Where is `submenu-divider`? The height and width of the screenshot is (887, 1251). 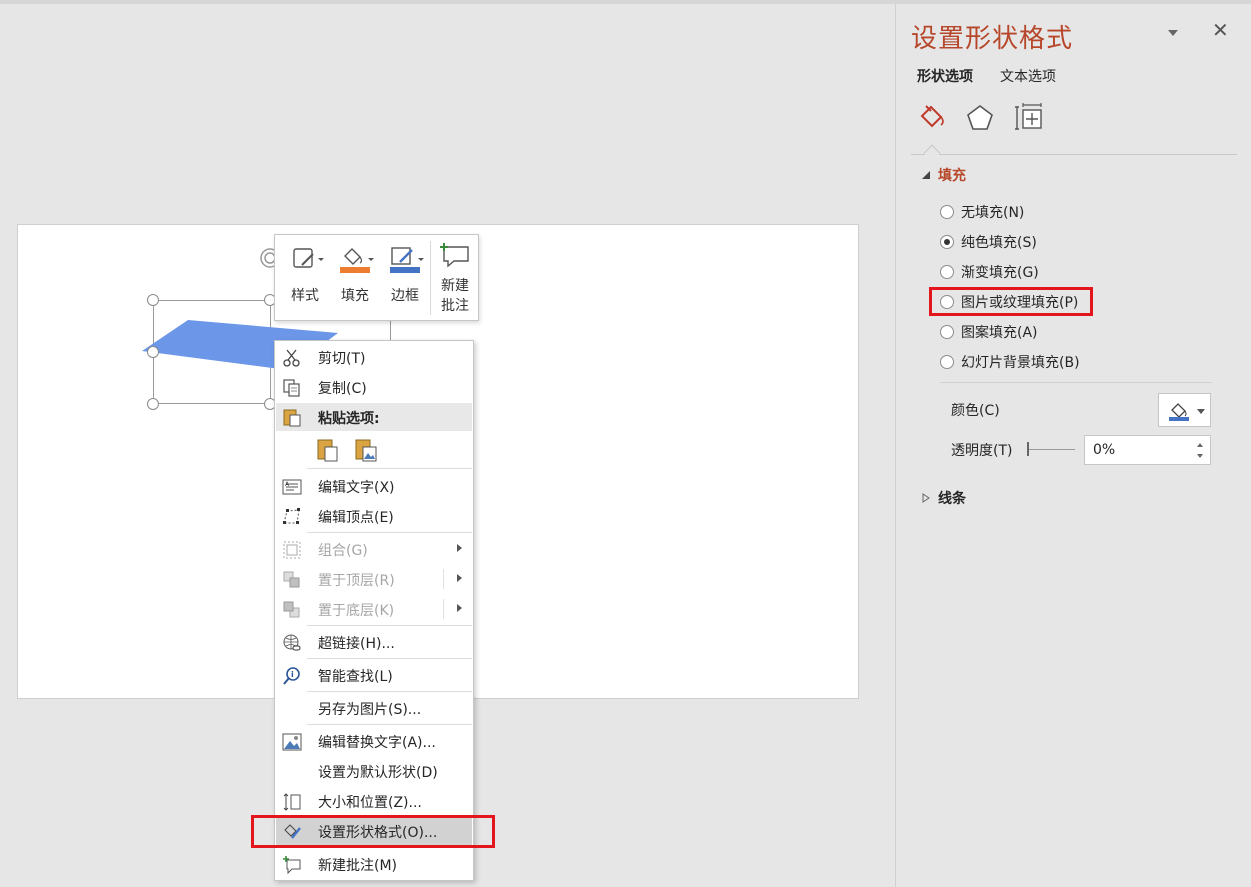
submenu-divider is located at coordinates (443, 579).